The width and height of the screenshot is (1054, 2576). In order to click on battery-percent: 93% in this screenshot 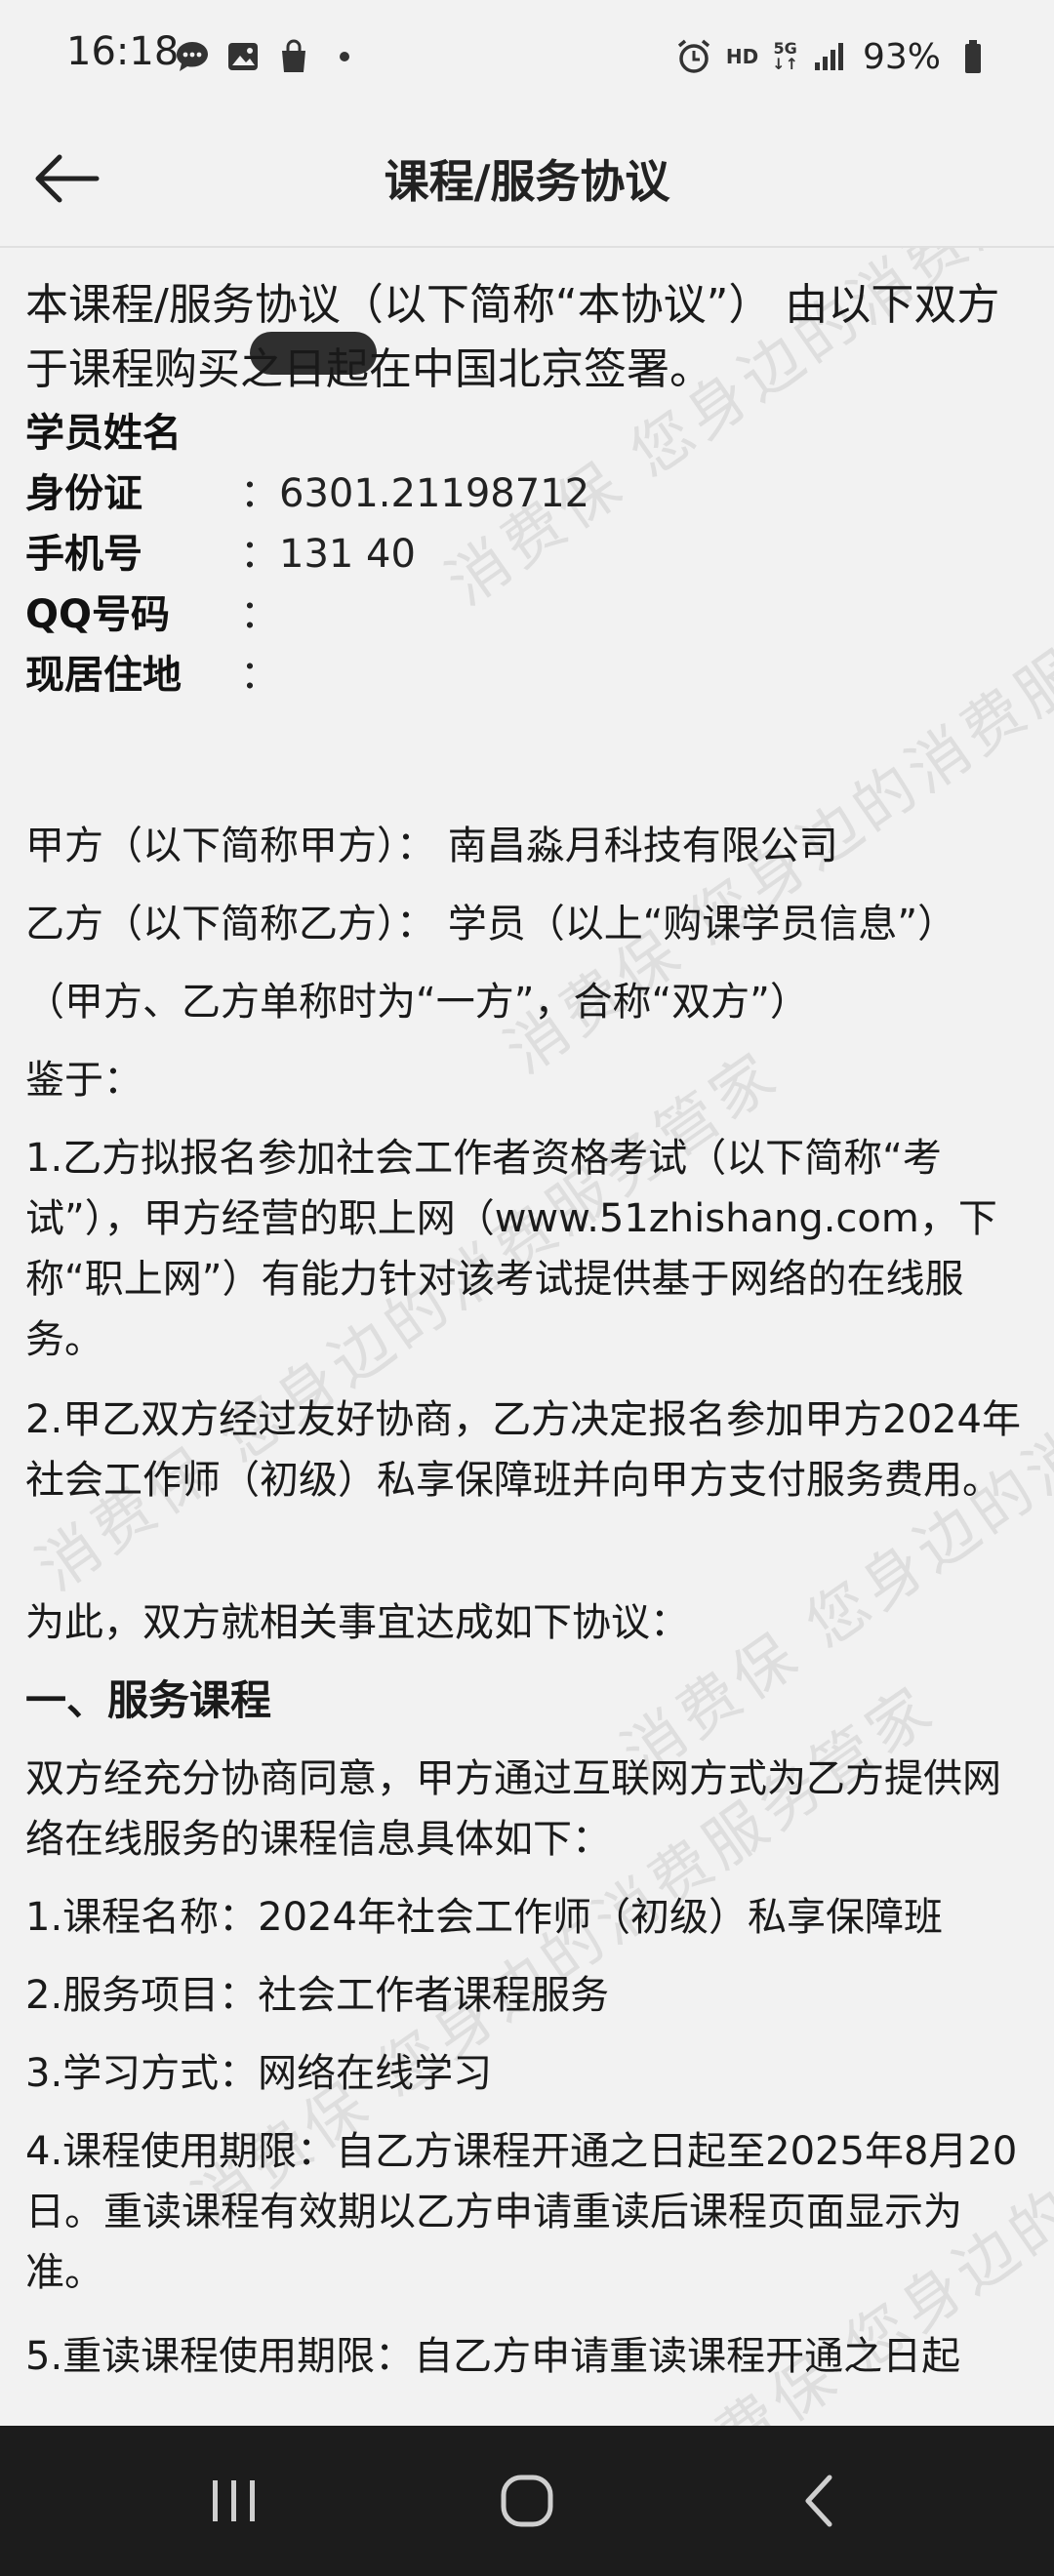, I will do `click(901, 56)`.